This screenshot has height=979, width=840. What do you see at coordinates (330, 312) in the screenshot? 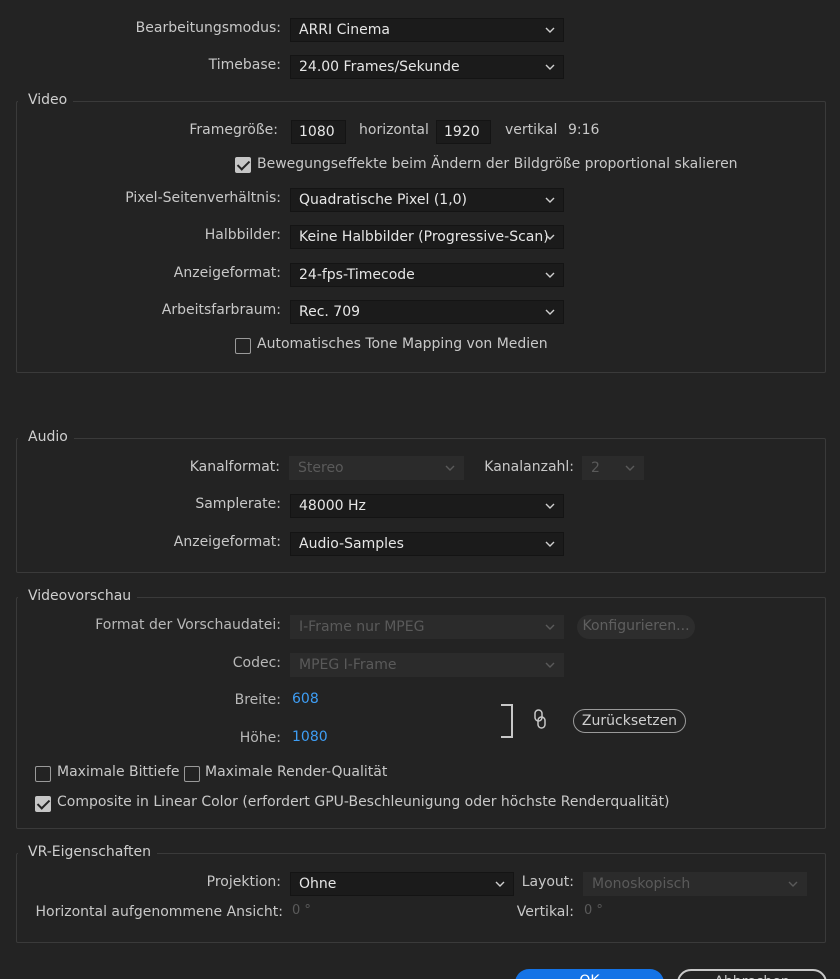
I see `color-space-value: Rec. 709` at bounding box center [330, 312].